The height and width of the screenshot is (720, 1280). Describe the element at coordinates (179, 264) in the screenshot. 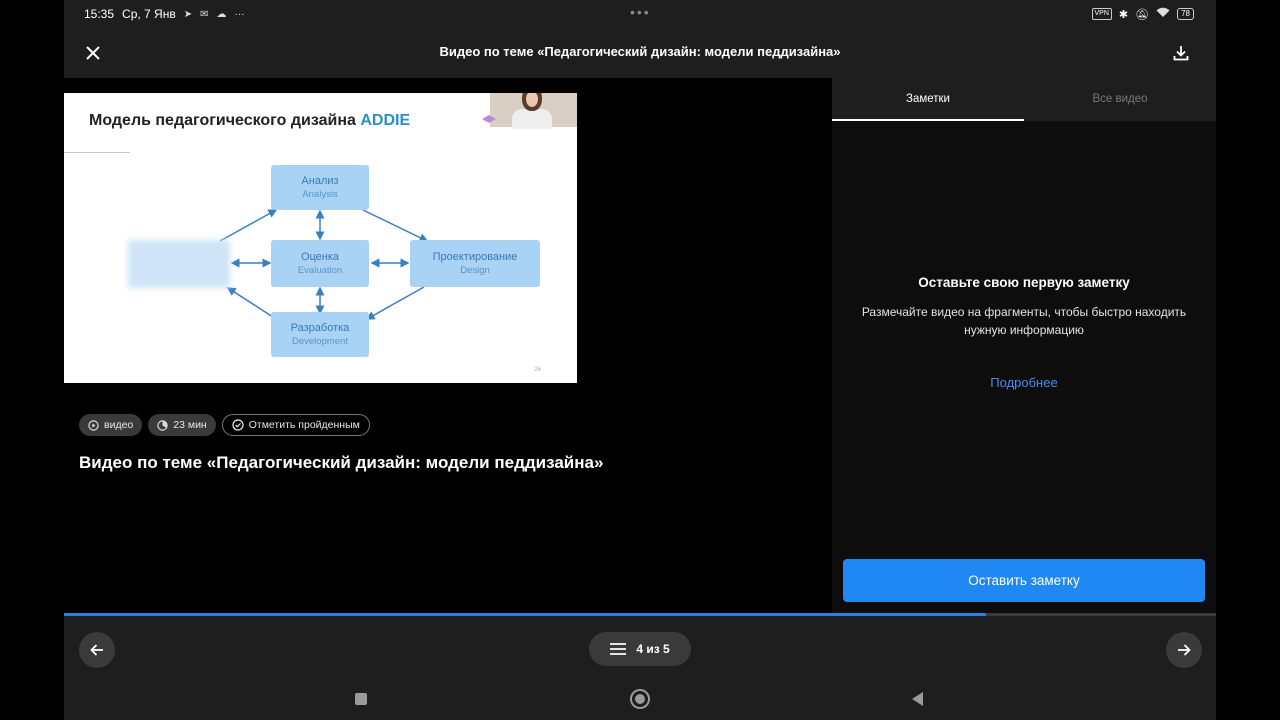

I see `box-blurred` at that location.